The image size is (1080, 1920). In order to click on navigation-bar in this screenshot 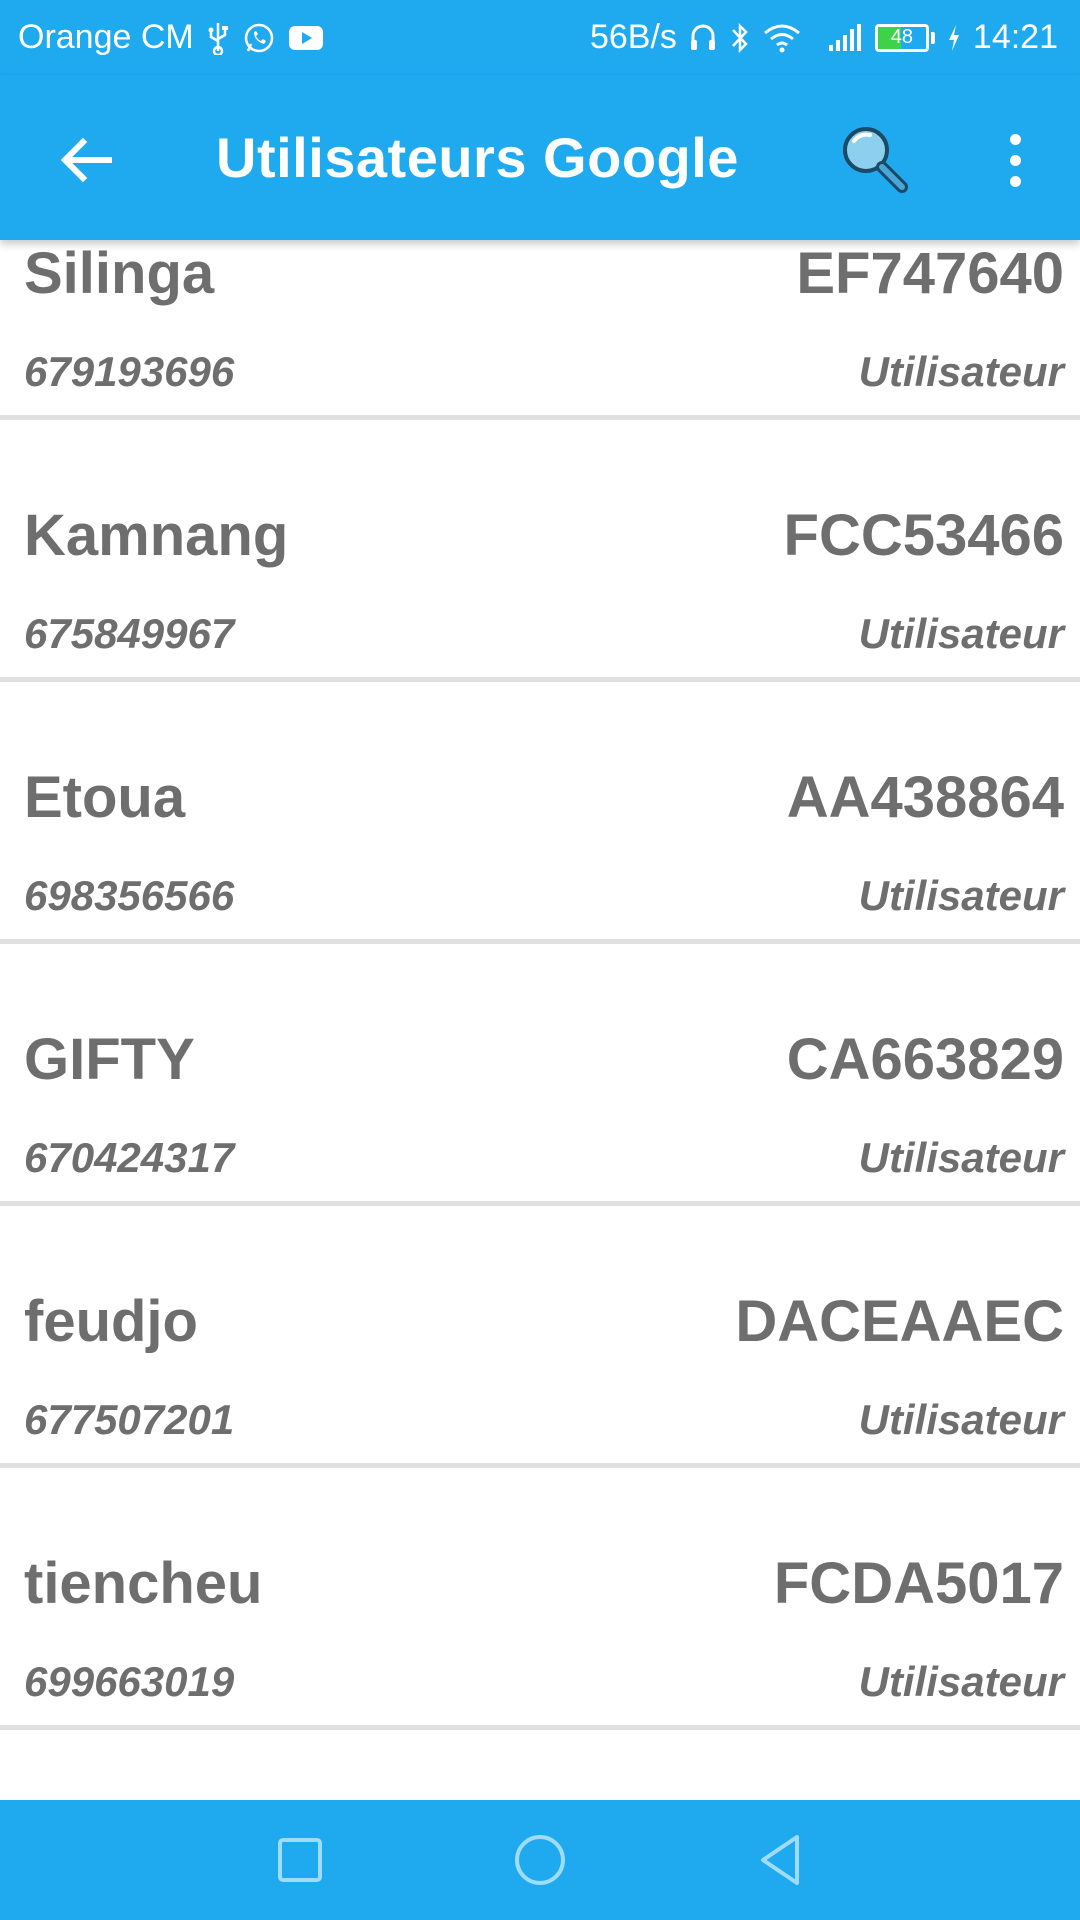, I will do `click(540, 1860)`.